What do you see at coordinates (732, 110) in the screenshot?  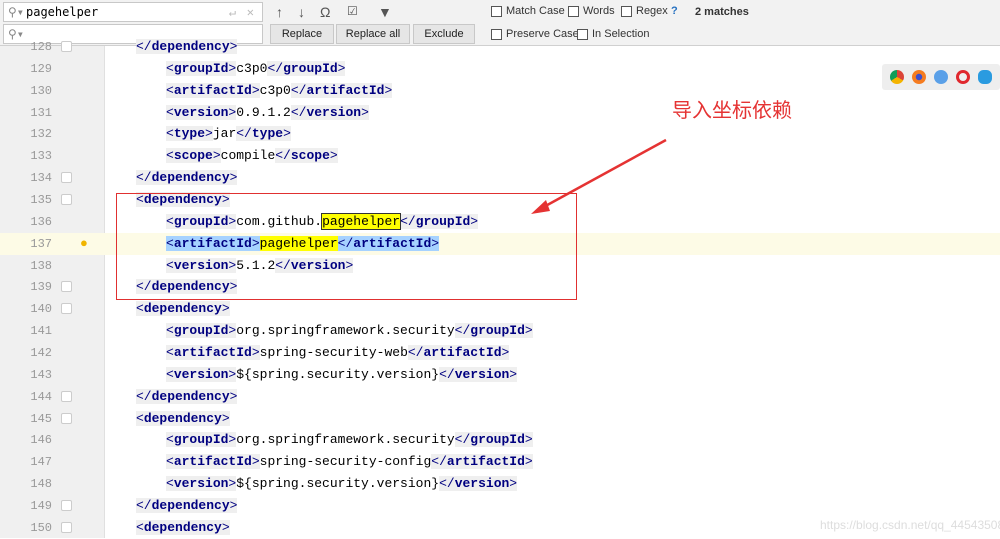 I see `annotation-text: 导入坐标依赖` at bounding box center [732, 110].